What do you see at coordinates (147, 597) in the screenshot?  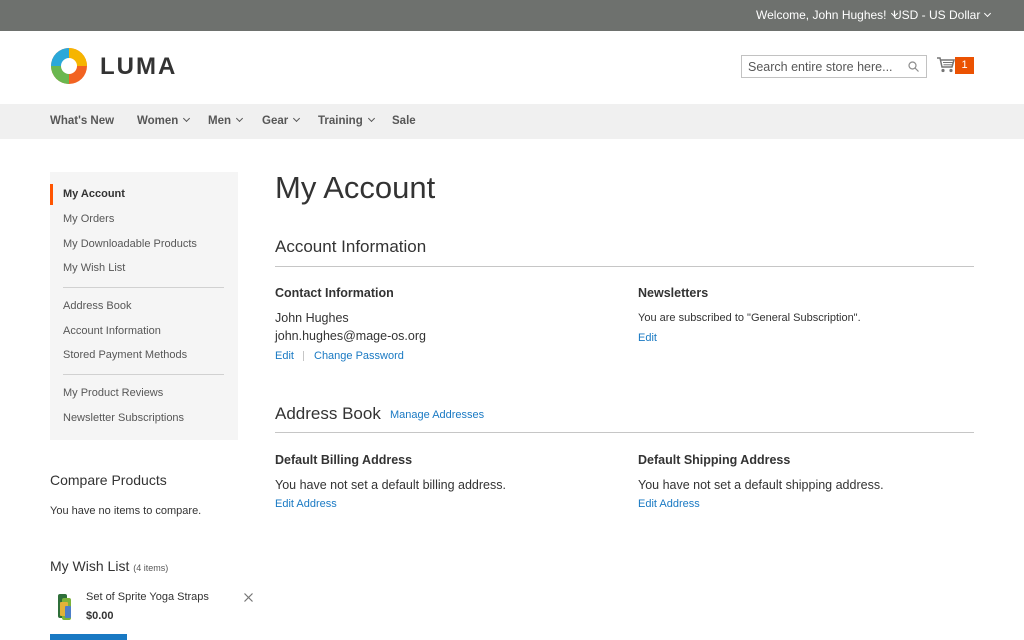 I see `wishlist-item-name: Set of Sprite Yoga Straps` at bounding box center [147, 597].